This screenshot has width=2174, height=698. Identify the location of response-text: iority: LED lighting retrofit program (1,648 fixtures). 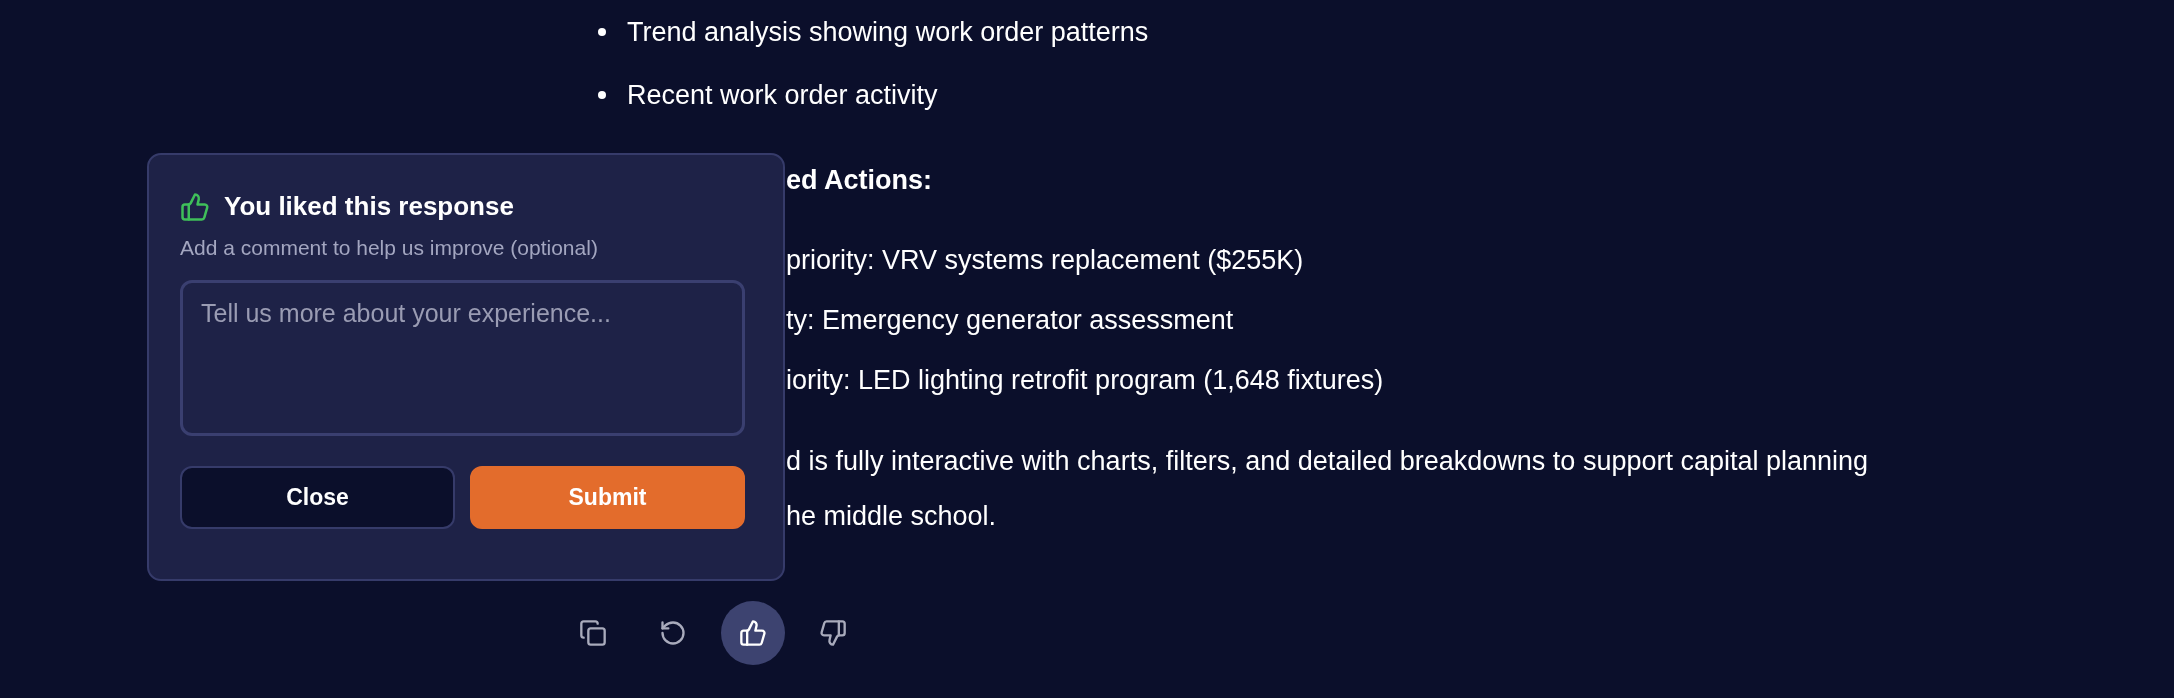
(1085, 380).